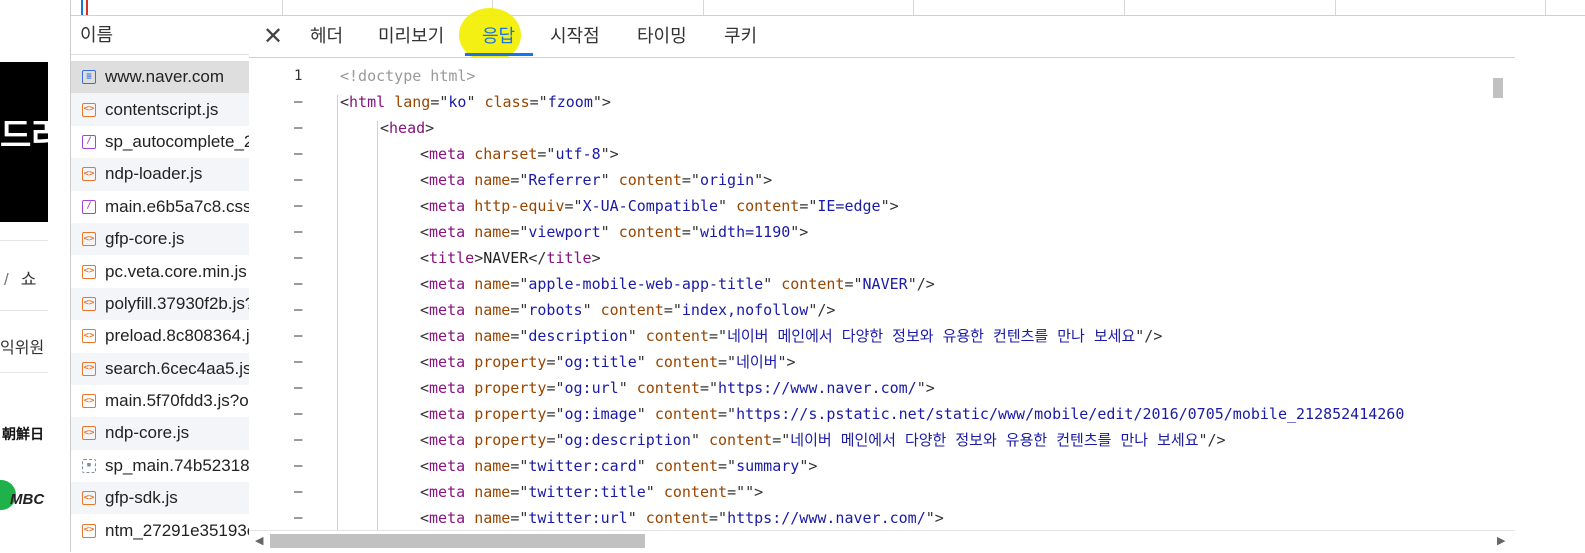 Image resolution: width=1585 pixels, height=553 pixels. I want to click on code-token: https://www.naver.com/, so click(817, 388).